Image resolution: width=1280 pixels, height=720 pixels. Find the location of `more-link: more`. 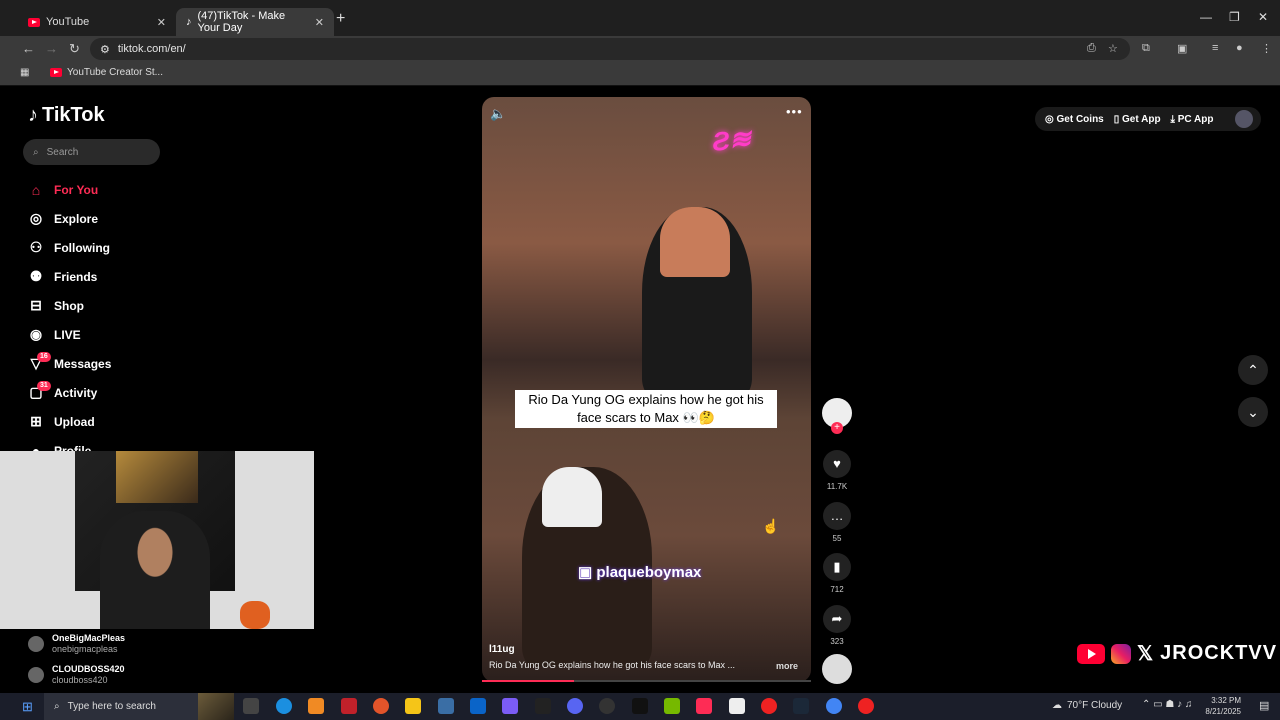

more-link: more is located at coordinates (787, 666).